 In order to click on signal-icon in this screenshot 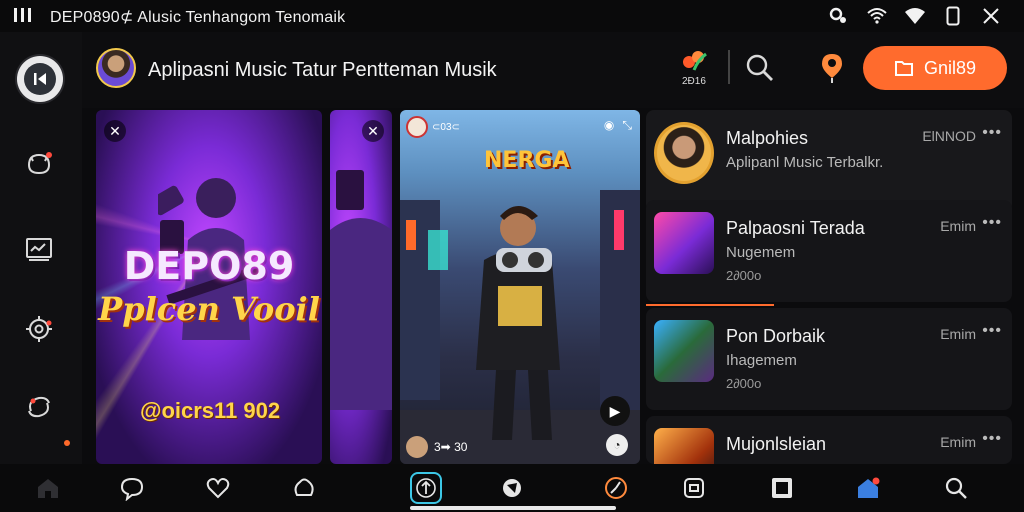, I will do `click(915, 16)`.